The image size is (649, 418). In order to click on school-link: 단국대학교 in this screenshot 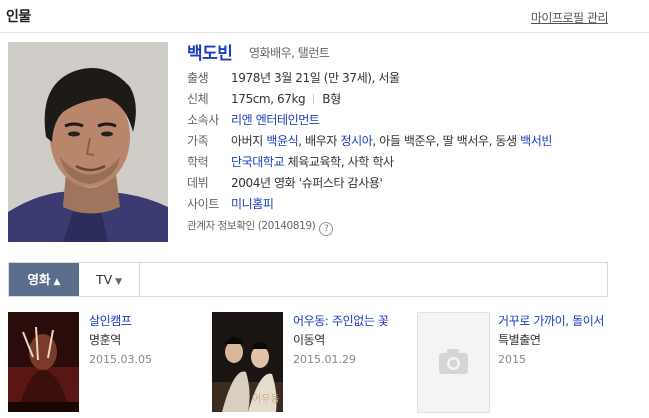, I will do `click(258, 162)`.